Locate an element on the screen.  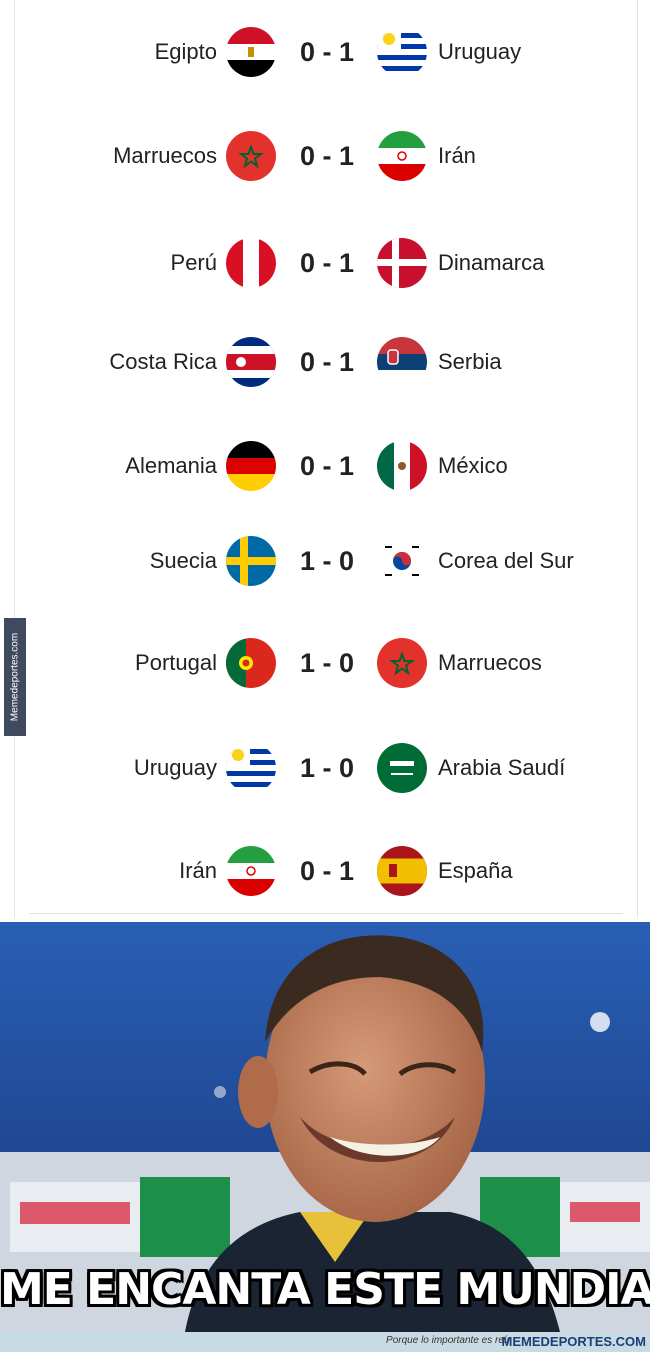
match-row: Costa Rica 0 - 1 Serbia is located at coordinates (326, 362).